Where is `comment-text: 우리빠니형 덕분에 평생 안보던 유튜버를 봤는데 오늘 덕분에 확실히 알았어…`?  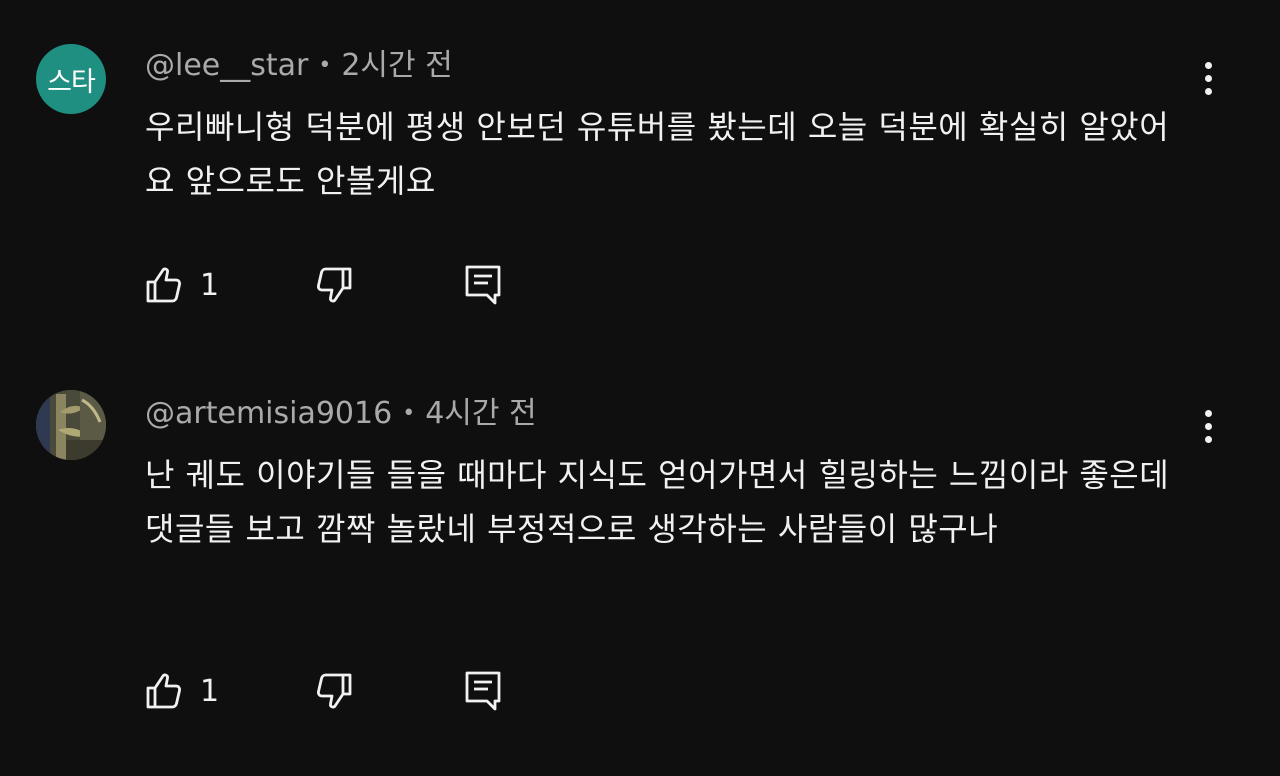
comment-text: 우리빠니형 덕분에 평생 안보던 유튜버를 봤는데 오늘 덕분에 확실히 알았어… is located at coordinates (657, 154).